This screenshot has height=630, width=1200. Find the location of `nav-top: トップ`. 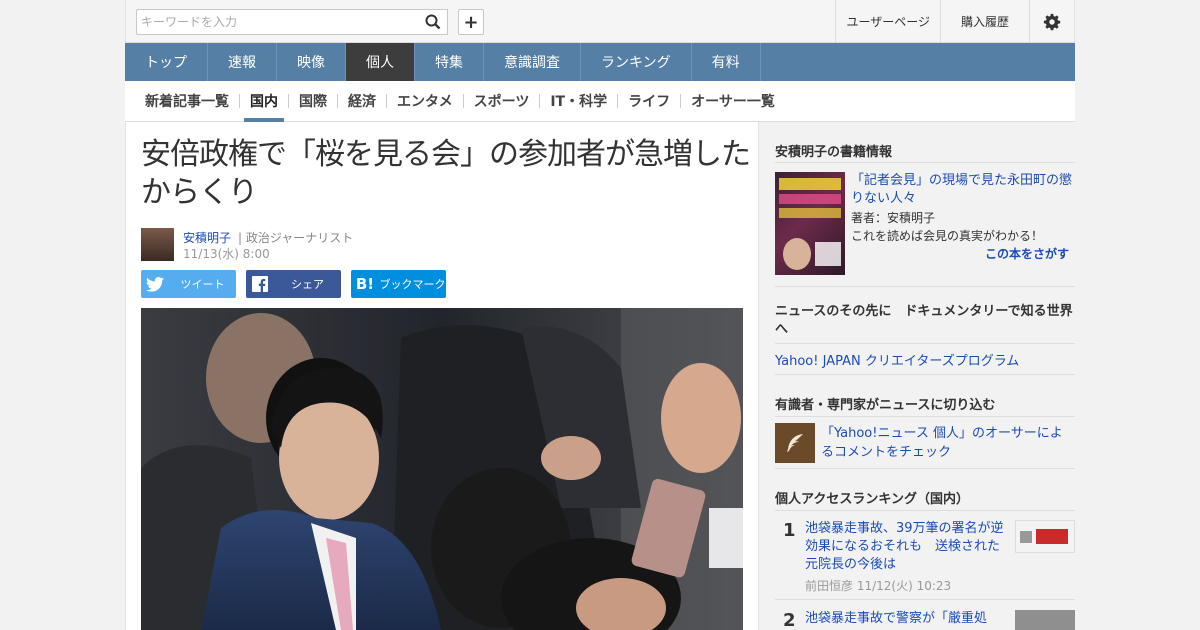

nav-top: トップ is located at coordinates (166, 62).